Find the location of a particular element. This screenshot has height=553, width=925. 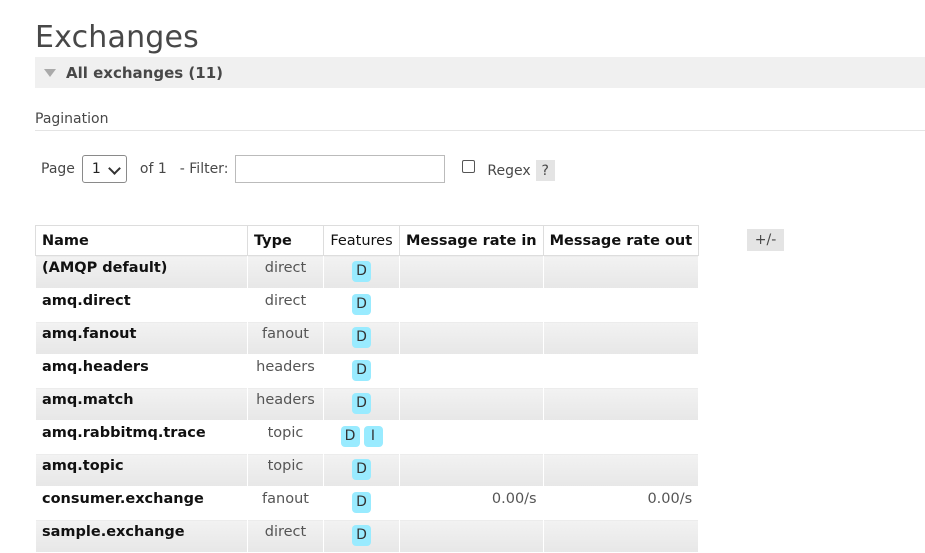

exchange-name-link: consumer.exchange is located at coordinates (141, 503).